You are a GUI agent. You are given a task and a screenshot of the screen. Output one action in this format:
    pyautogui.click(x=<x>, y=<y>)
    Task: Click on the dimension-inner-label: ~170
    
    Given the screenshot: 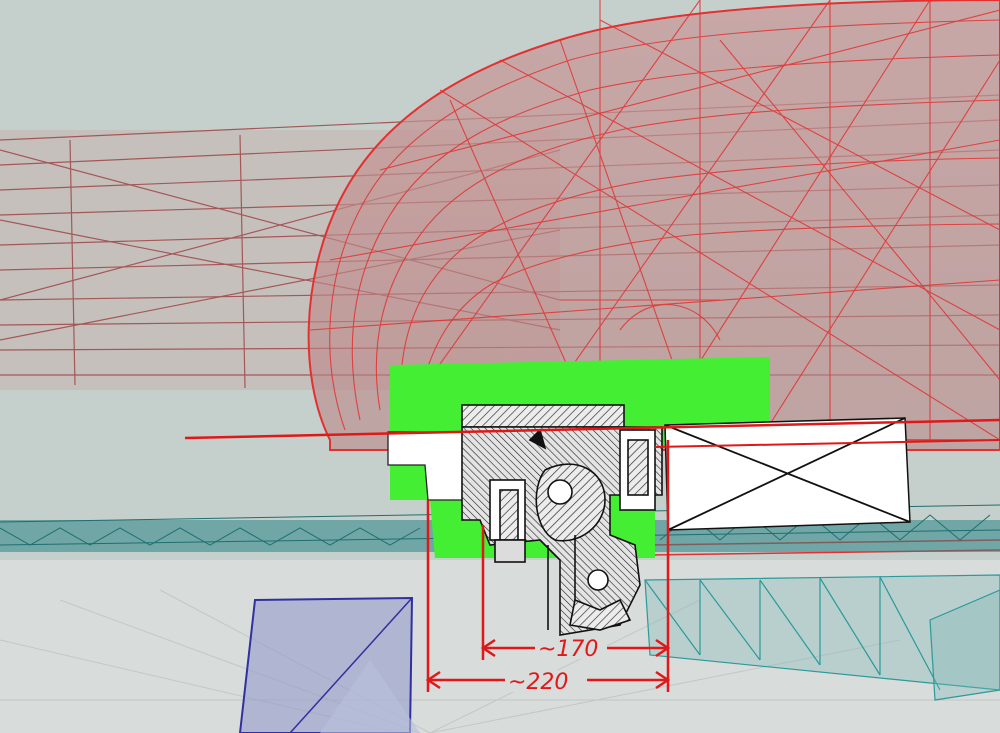 What is the action you would take?
    pyautogui.click(x=568, y=649)
    